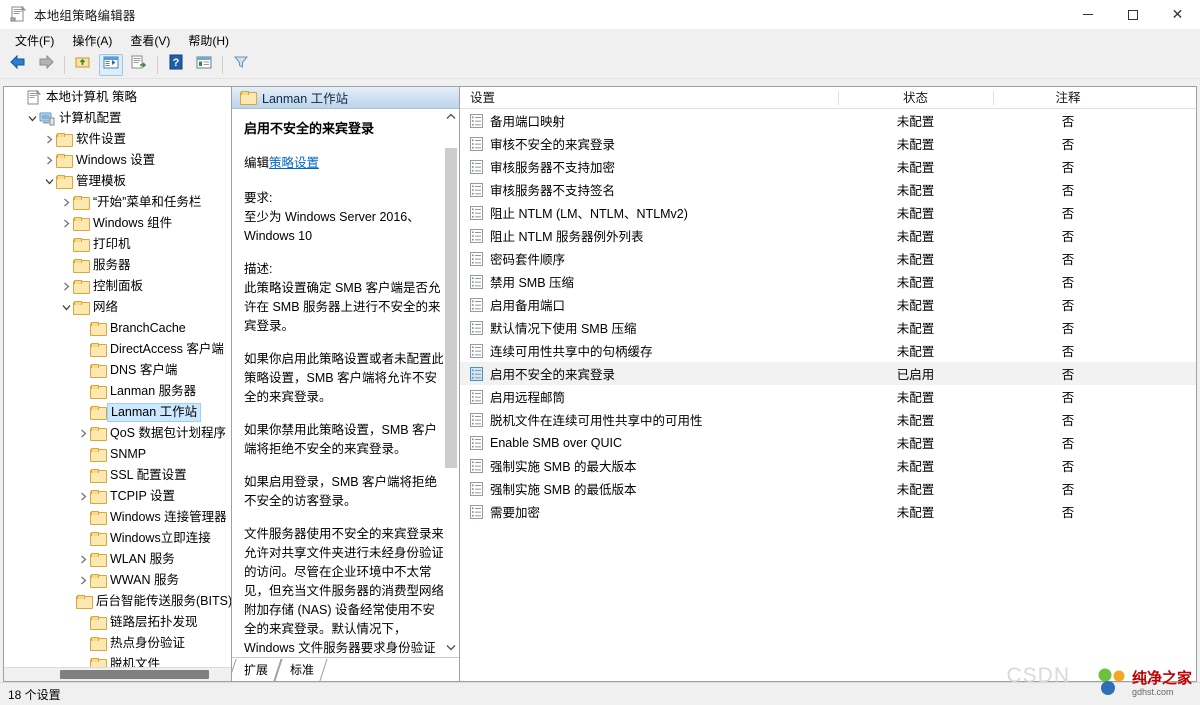 Image resolution: width=1200 pixels, height=705 pixels. Describe the element at coordinates (828, 465) in the screenshot. I see `table-row: 强制实施 SMB 的最大版本 未配置 否` at that location.